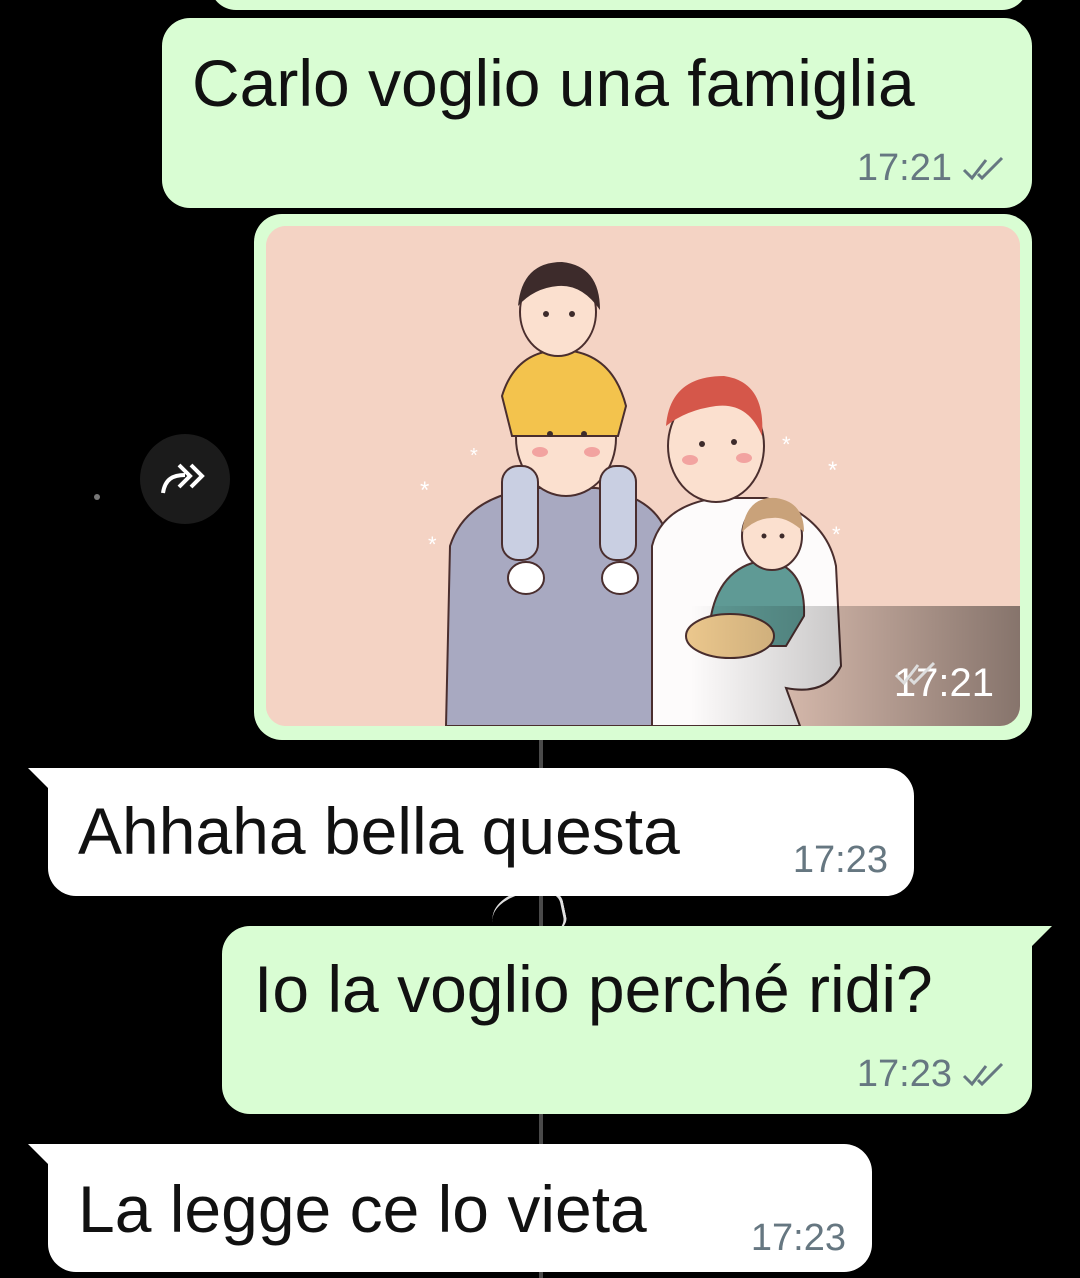 Image resolution: width=1080 pixels, height=1278 pixels. I want to click on message-bubble-outgoing: Io la voglio perché ridi? 17:23, so click(627, 1020).